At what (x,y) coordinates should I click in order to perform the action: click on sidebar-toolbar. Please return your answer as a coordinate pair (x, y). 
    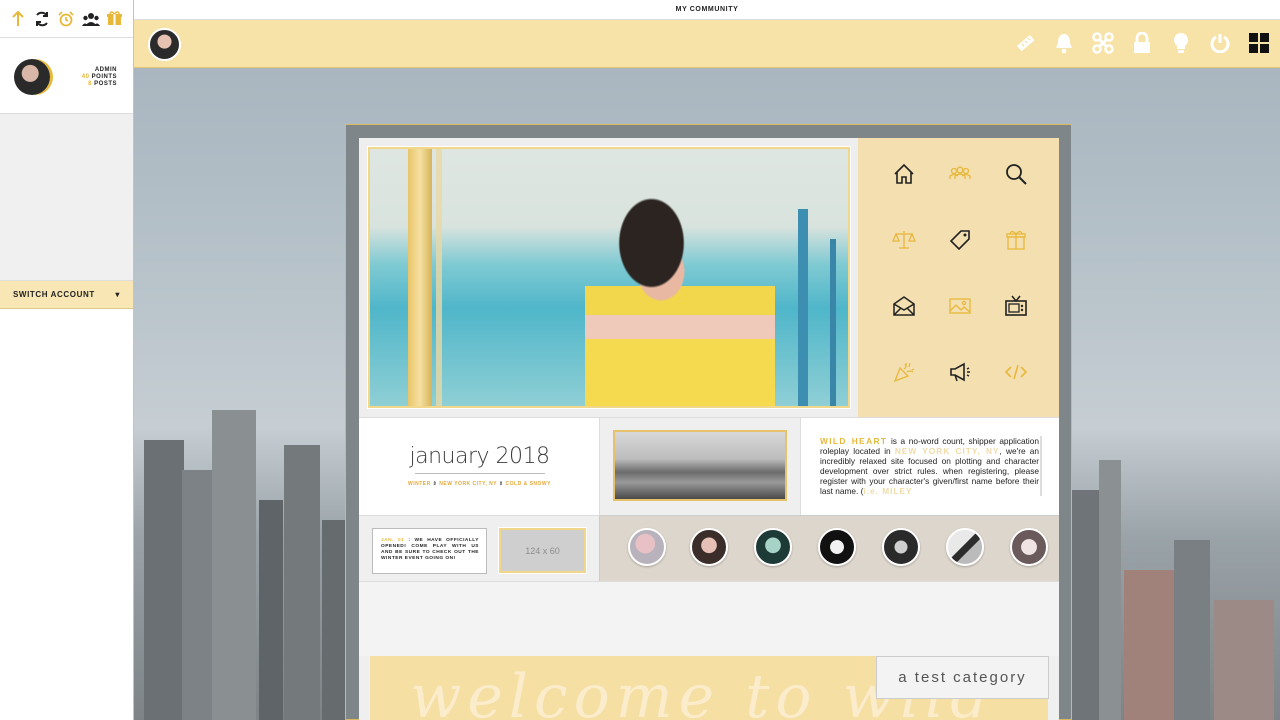
    Looking at the image, I should click on (66, 19).